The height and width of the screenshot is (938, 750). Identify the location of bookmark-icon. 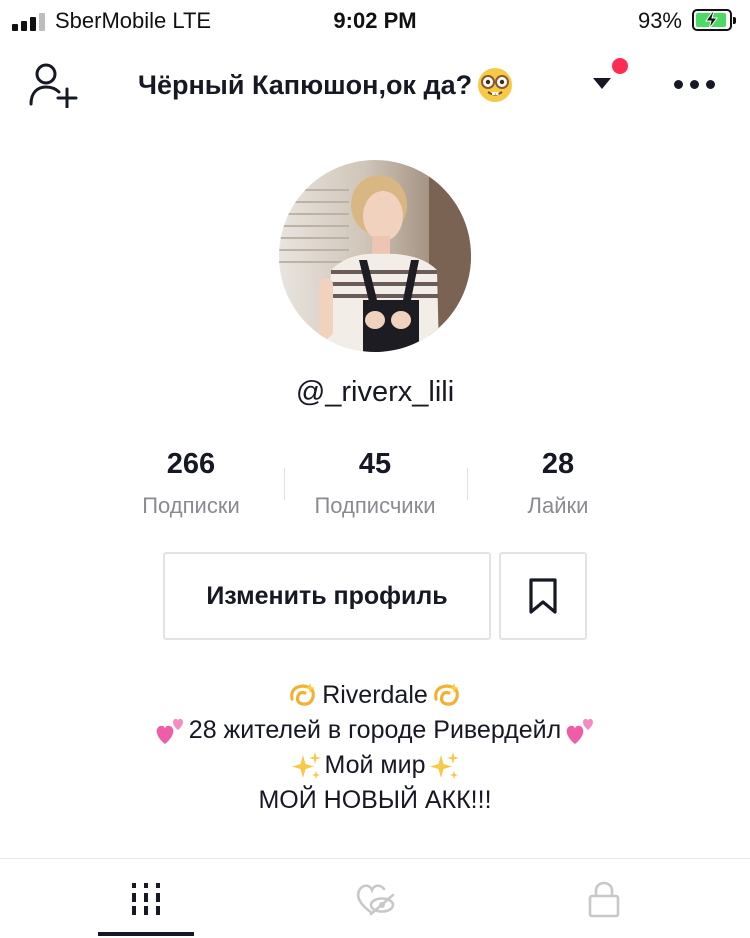
(543, 596).